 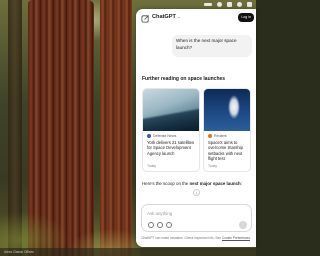 I want to click on news-card-source-label: Reuters, so click(x=220, y=136).